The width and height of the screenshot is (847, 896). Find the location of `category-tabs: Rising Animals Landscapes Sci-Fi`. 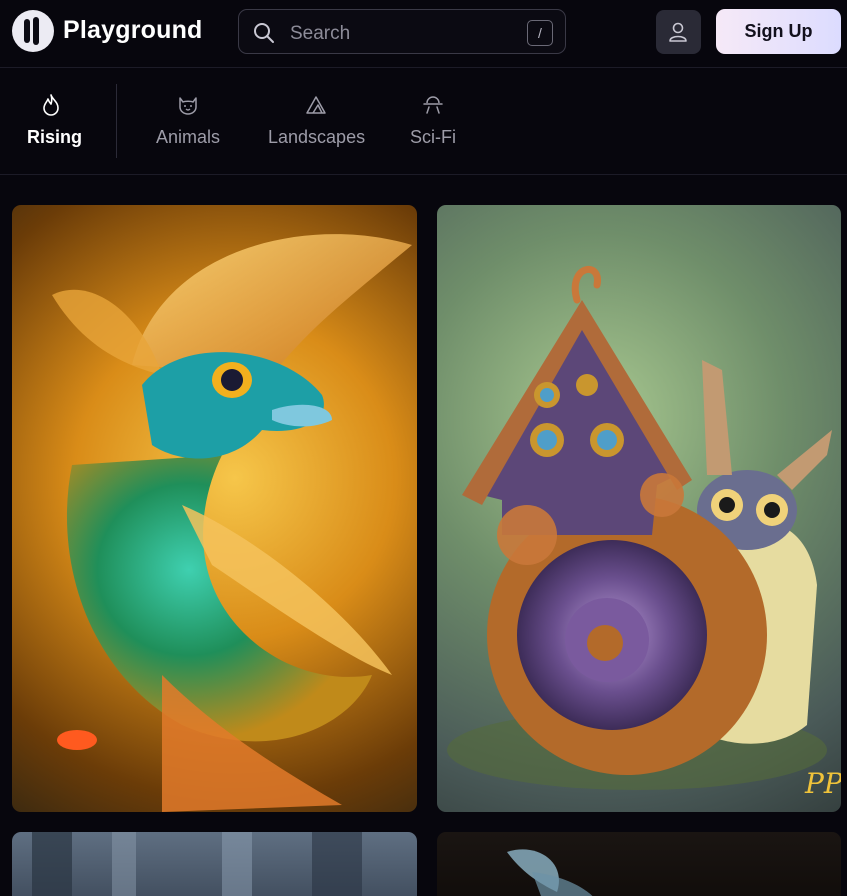

category-tabs: Rising Animals Landscapes Sci-Fi is located at coordinates (423, 122).